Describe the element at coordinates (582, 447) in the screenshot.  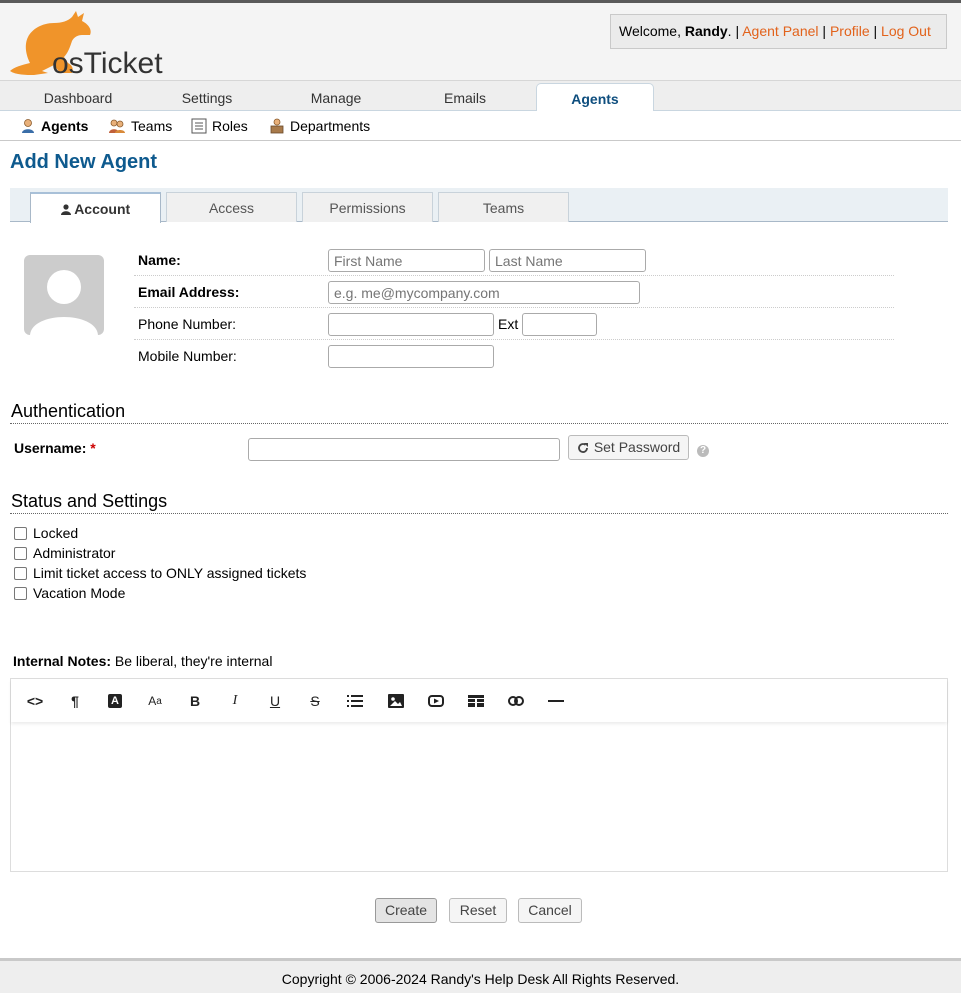
I see `refresh-icon` at that location.